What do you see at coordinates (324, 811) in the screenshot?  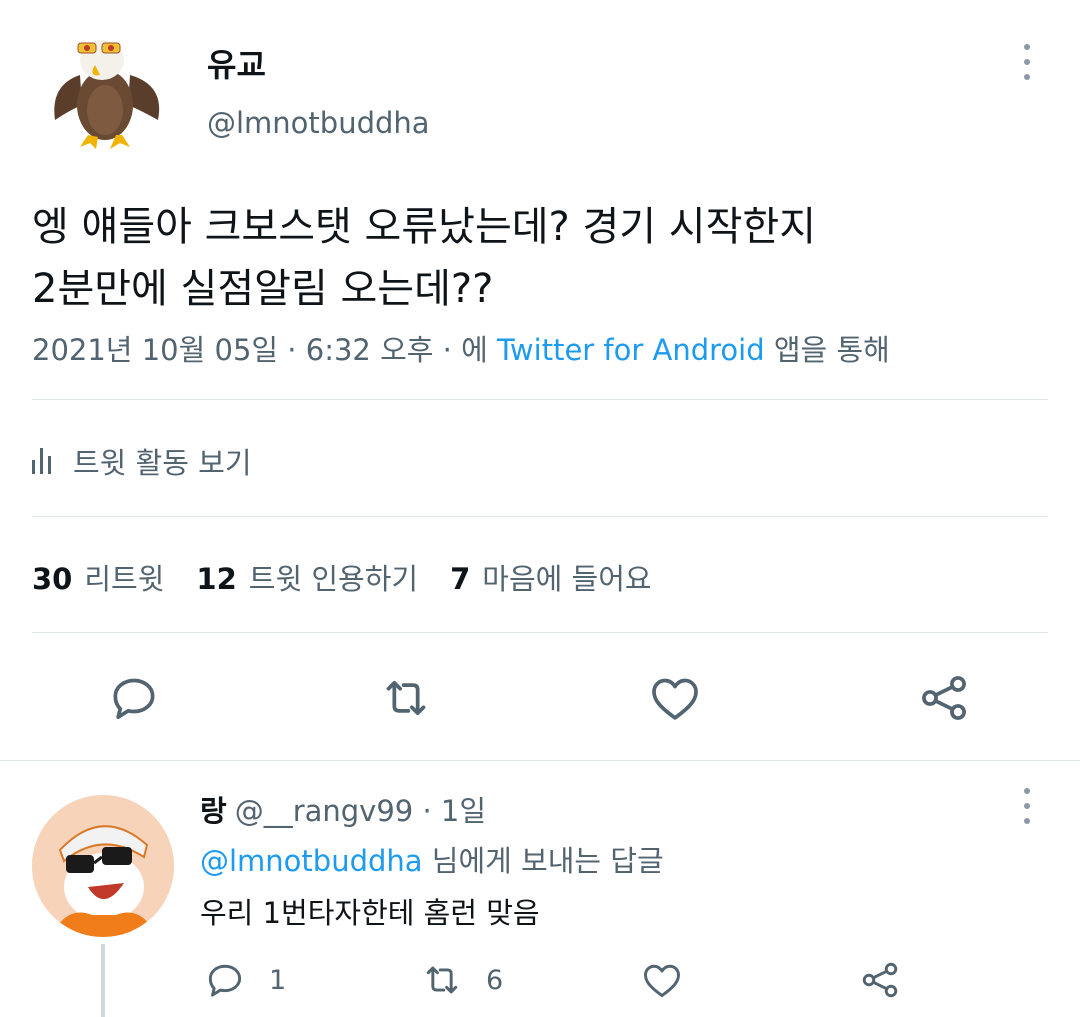 I see `reply-author-handle: @__rangv99` at bounding box center [324, 811].